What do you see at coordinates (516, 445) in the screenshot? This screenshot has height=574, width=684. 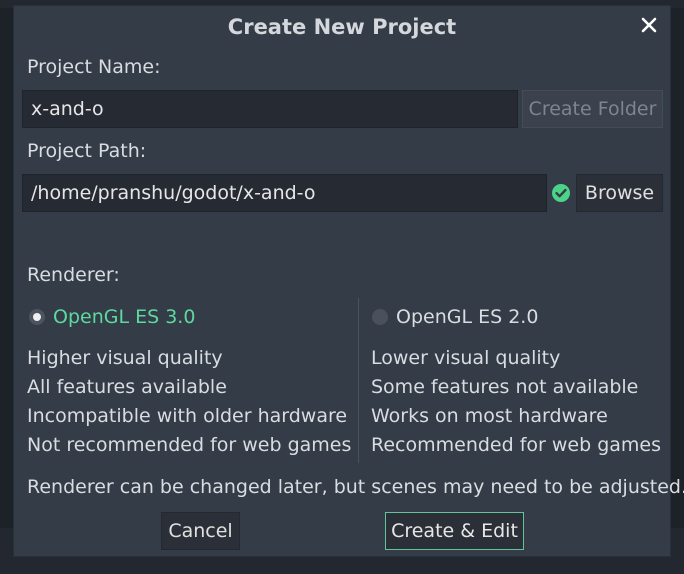 I see `es2-feature-4: Recommended for web games` at bounding box center [516, 445].